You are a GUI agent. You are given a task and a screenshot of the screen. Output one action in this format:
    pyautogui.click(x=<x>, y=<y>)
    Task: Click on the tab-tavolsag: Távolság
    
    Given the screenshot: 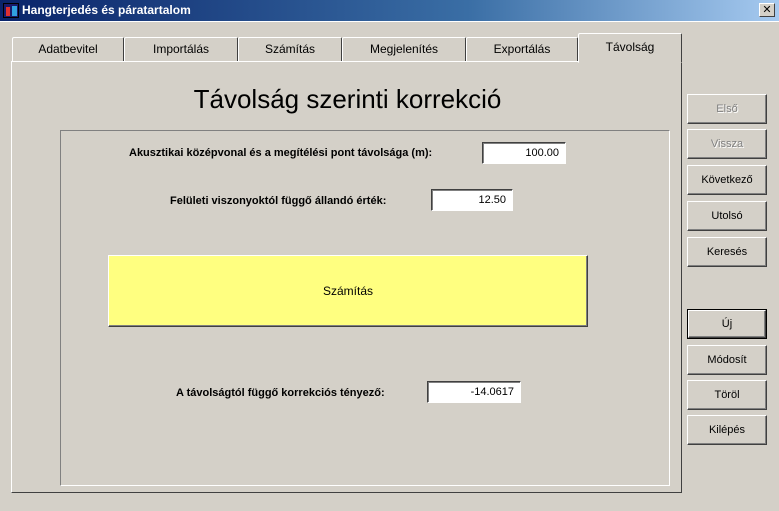 What is the action you would take?
    pyautogui.click(x=630, y=48)
    